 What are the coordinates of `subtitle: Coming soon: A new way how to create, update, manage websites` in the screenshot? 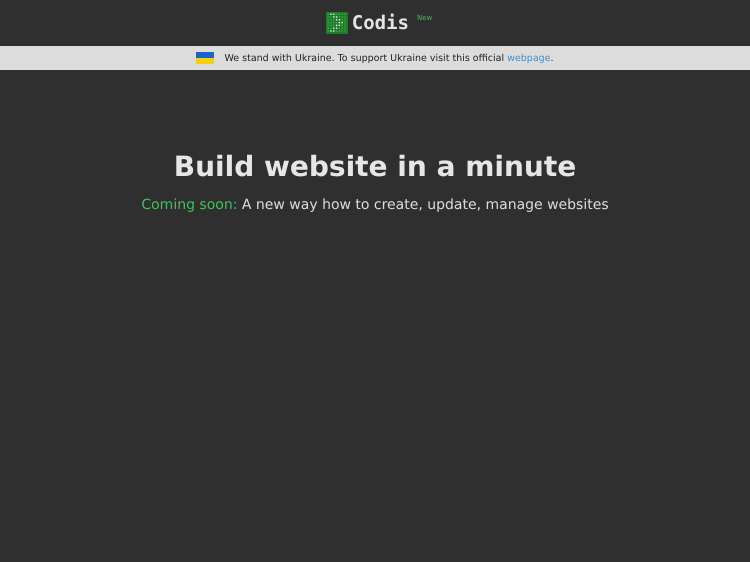 It's located at (375, 205).